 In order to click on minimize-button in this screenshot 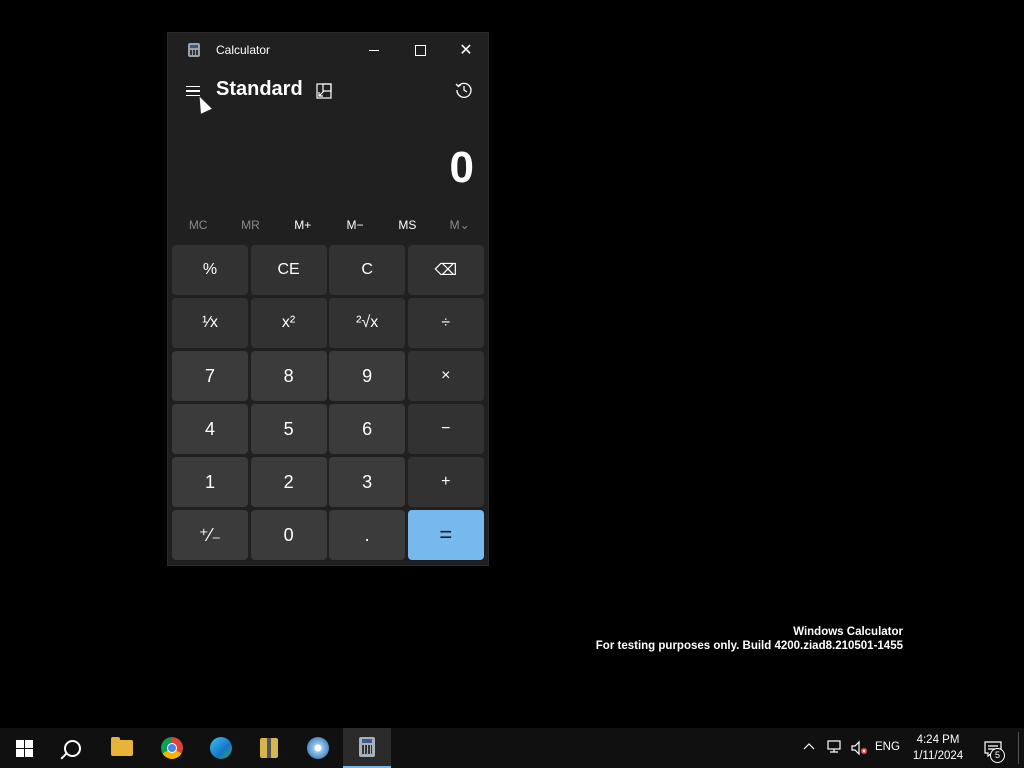, I will do `click(374, 50)`.